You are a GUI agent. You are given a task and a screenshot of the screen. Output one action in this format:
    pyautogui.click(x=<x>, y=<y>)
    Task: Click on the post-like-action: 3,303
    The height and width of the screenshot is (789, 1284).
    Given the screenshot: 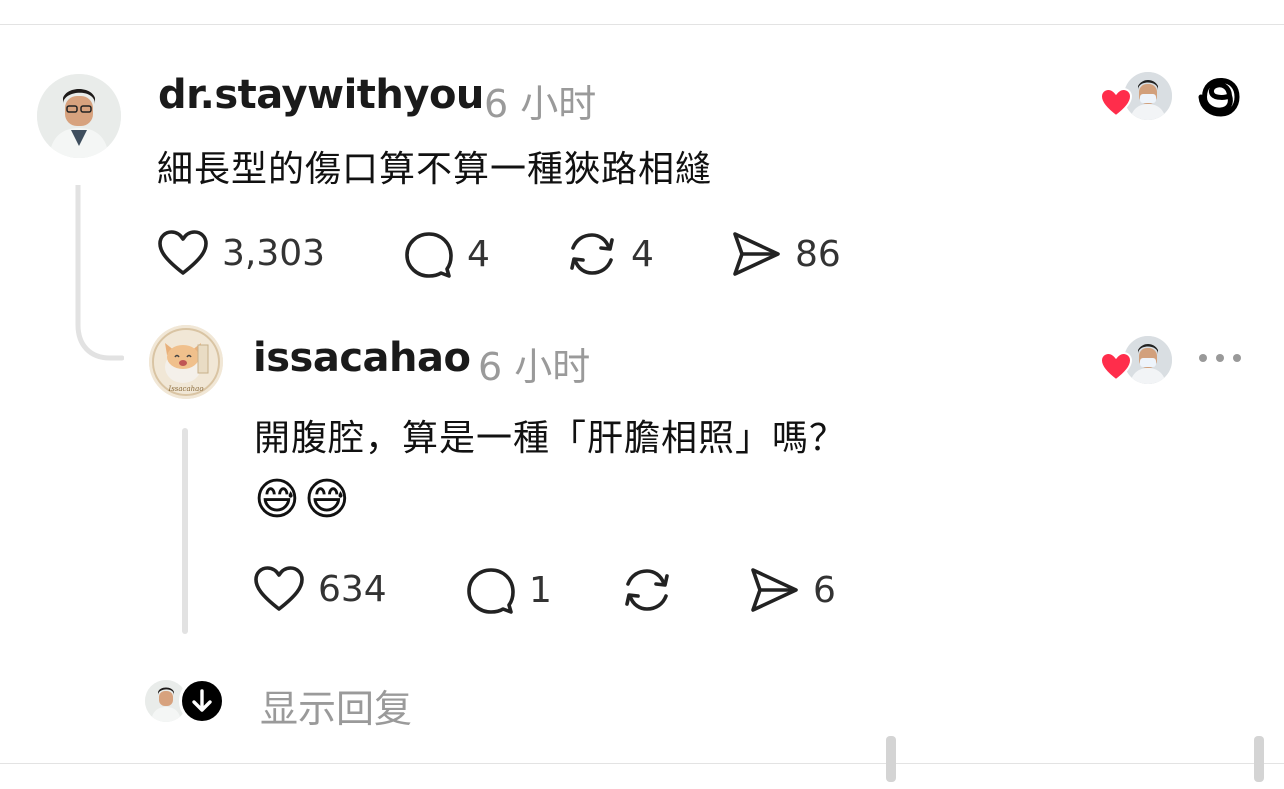 What is the action you would take?
    pyautogui.click(x=240, y=253)
    